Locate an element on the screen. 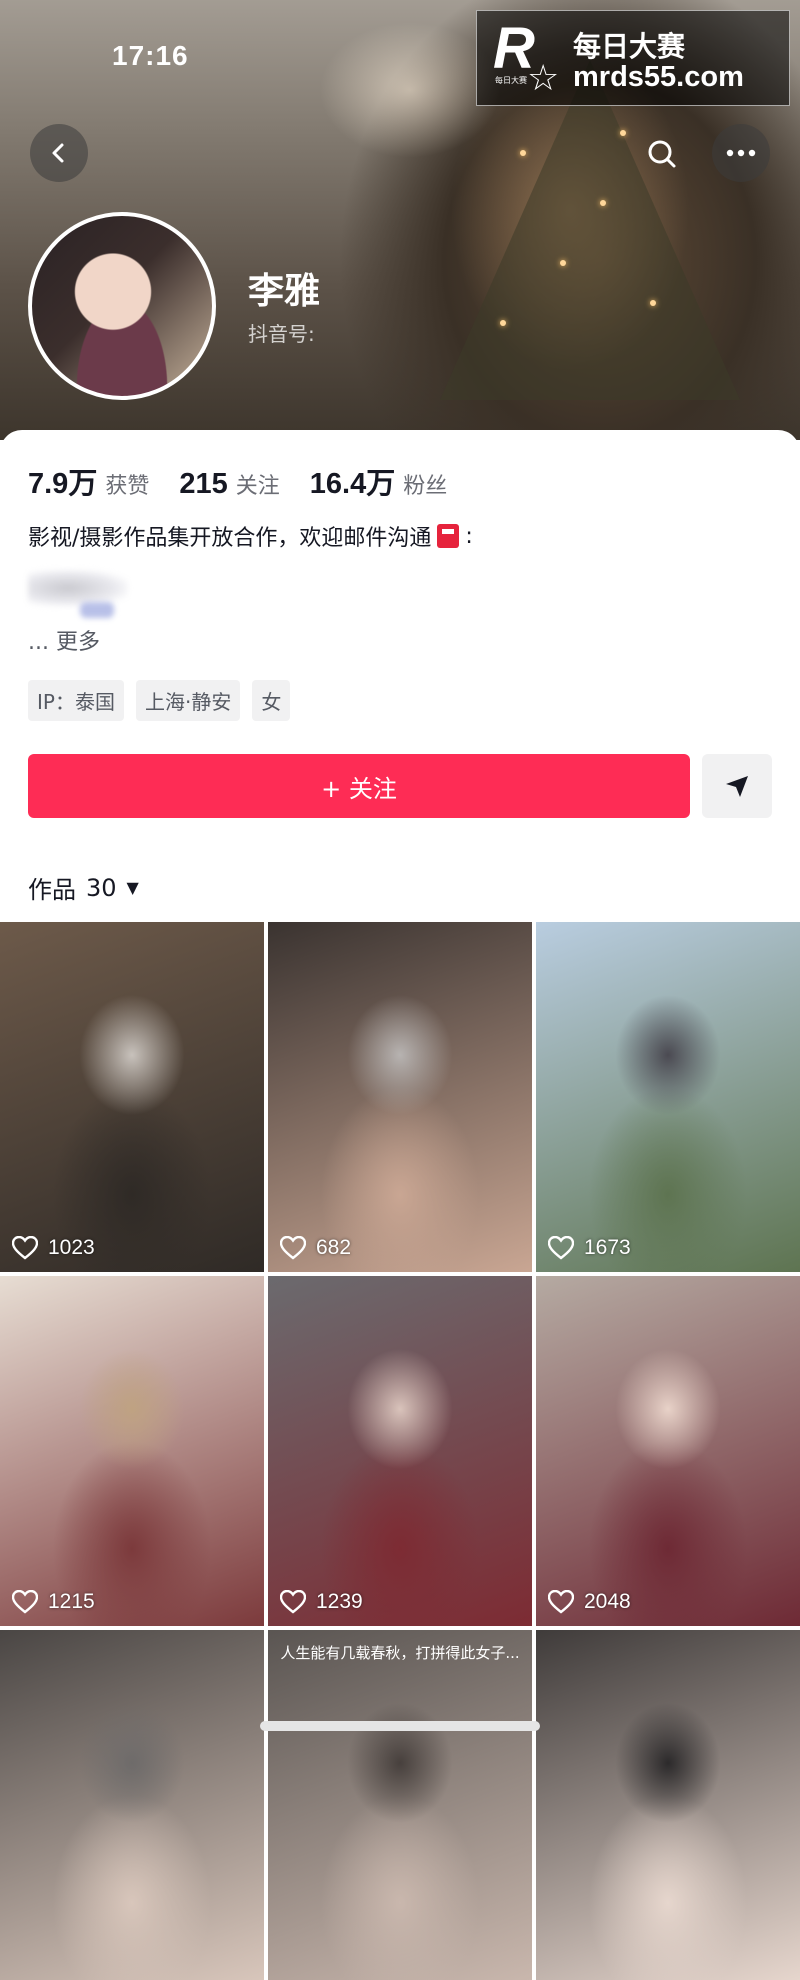 Image resolution: width=800 pixels, height=1980 pixels. video-tile: 682 is located at coordinates (400, 1097).